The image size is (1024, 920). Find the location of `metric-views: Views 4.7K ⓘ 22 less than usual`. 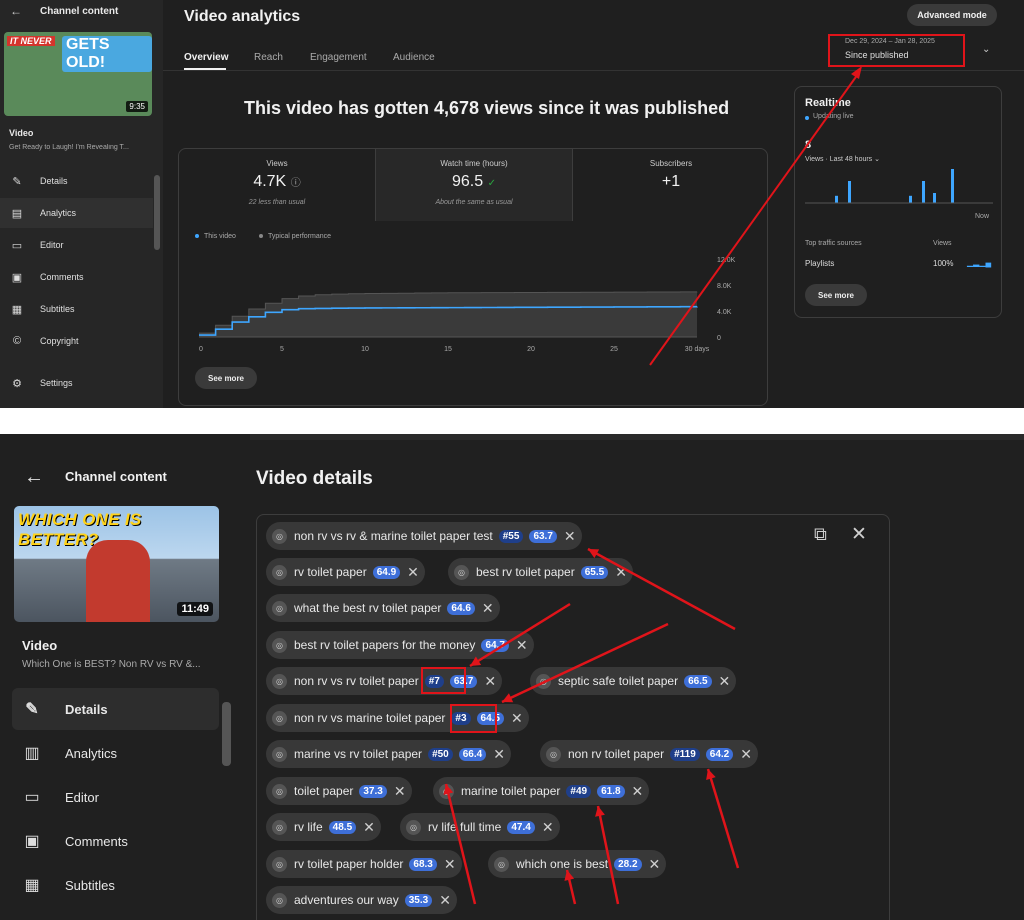

metric-views: Views 4.7K ⓘ 22 less than usual is located at coordinates (277, 185).